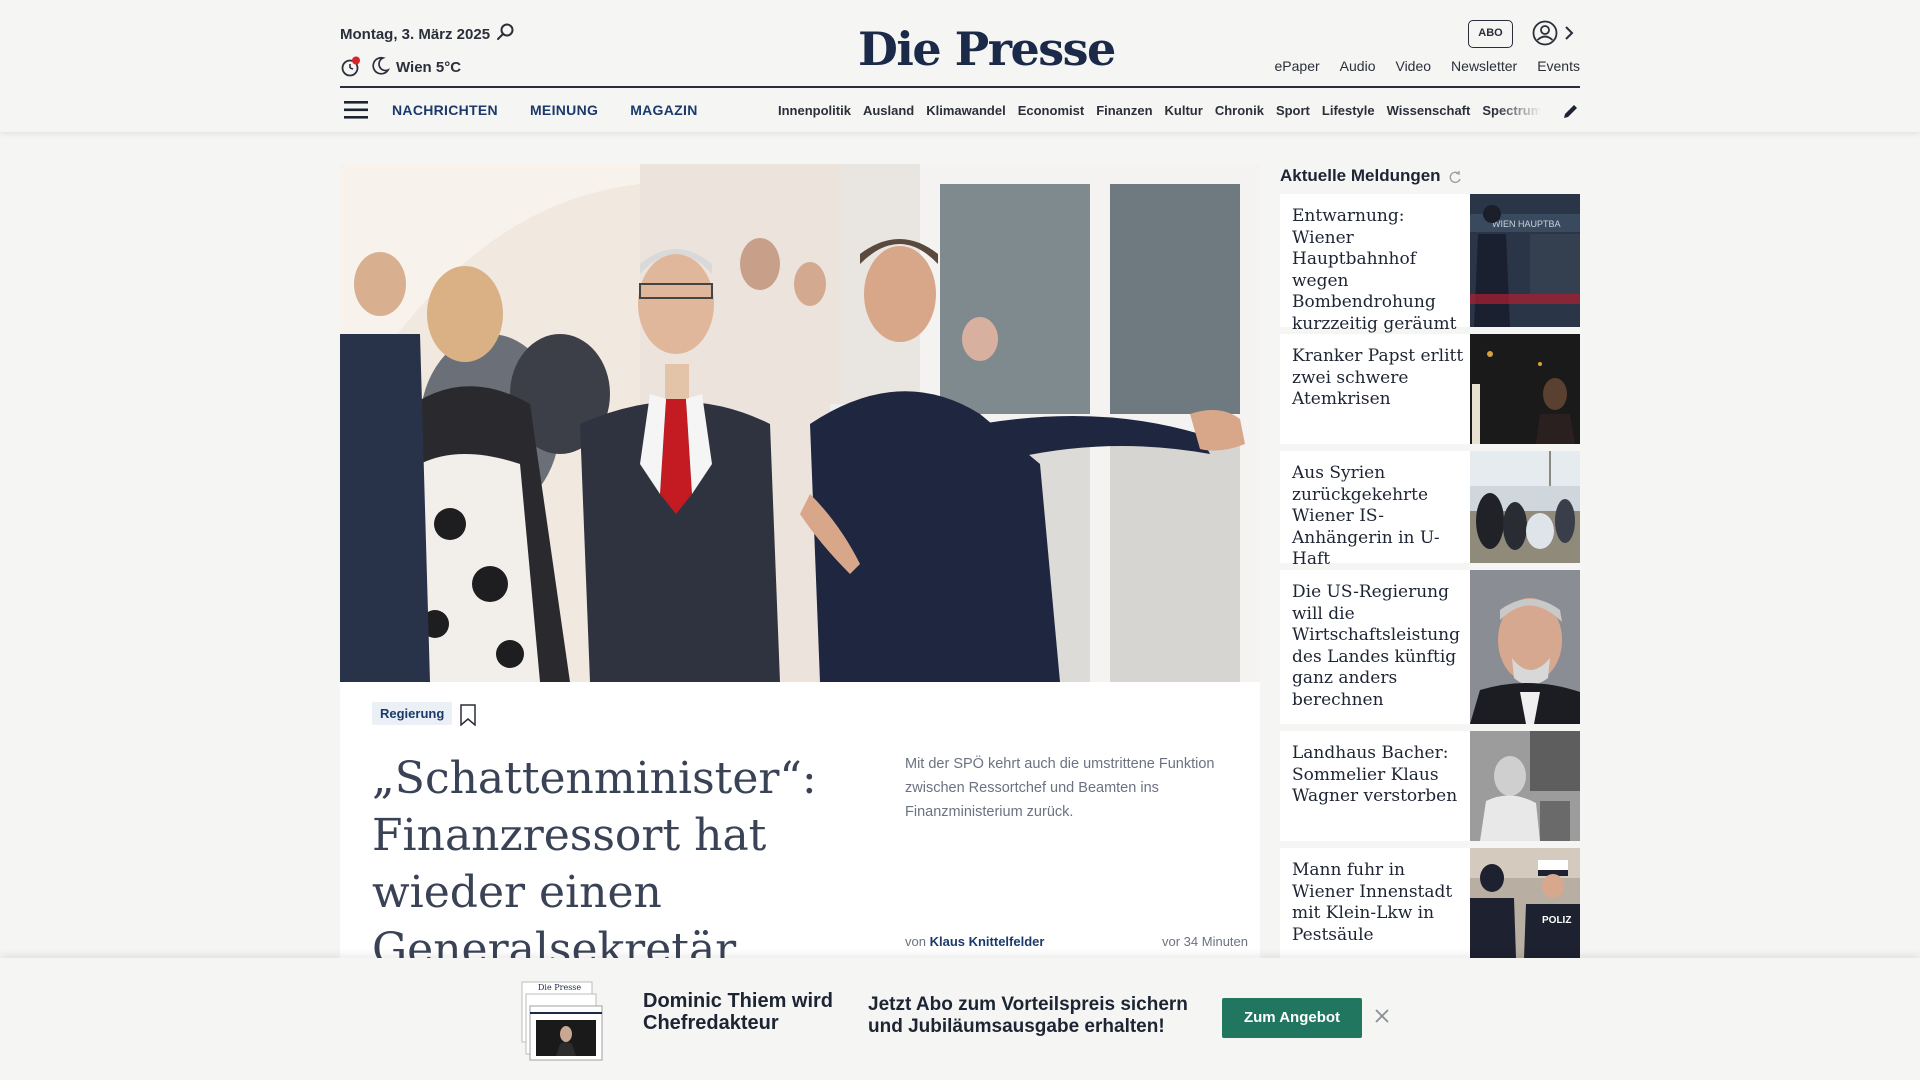  Describe the element at coordinates (1184, 110) in the screenshot. I see `subnav-kultur: Kultur` at that location.